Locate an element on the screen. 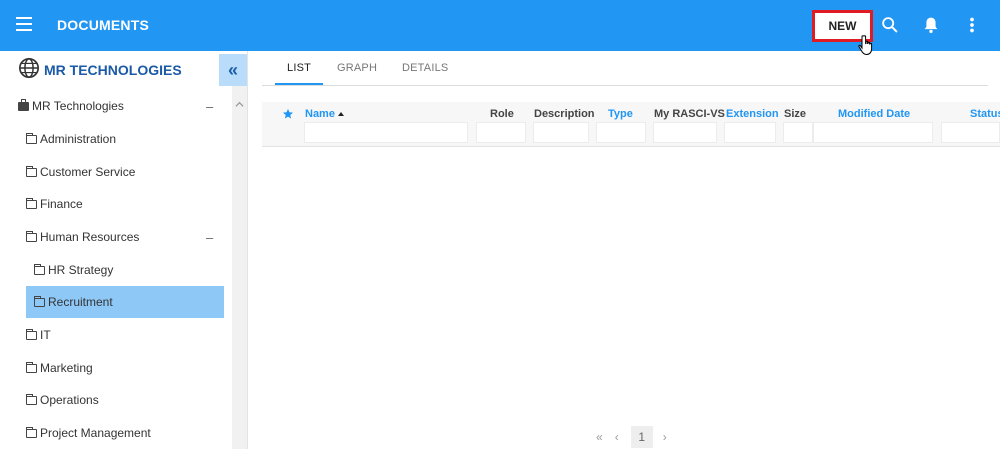  tree-item-human-resources: Human Resources – is located at coordinates (116, 237).